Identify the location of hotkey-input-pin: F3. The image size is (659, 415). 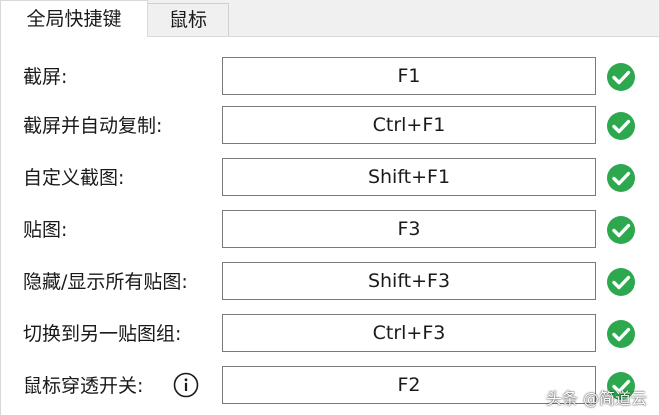
(409, 229).